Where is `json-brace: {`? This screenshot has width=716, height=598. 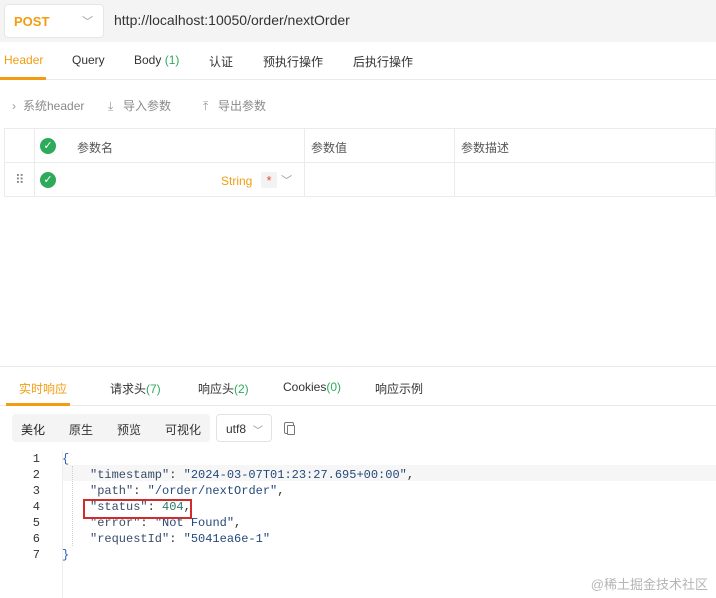
json-brace: { is located at coordinates (66, 459).